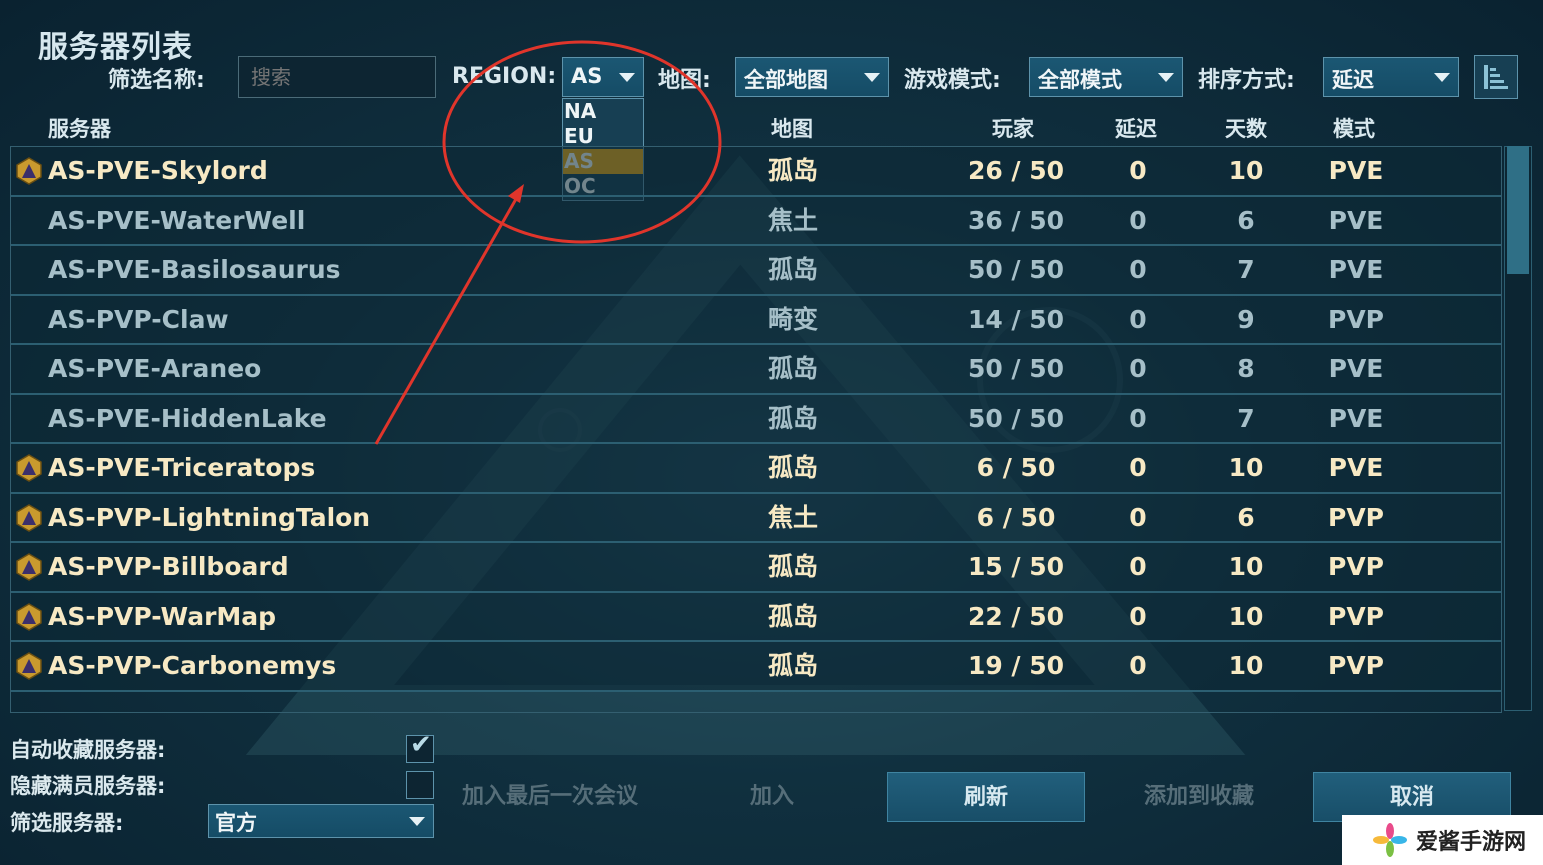  Describe the element at coordinates (1246, 368) in the screenshot. I see `server-days: 8` at that location.